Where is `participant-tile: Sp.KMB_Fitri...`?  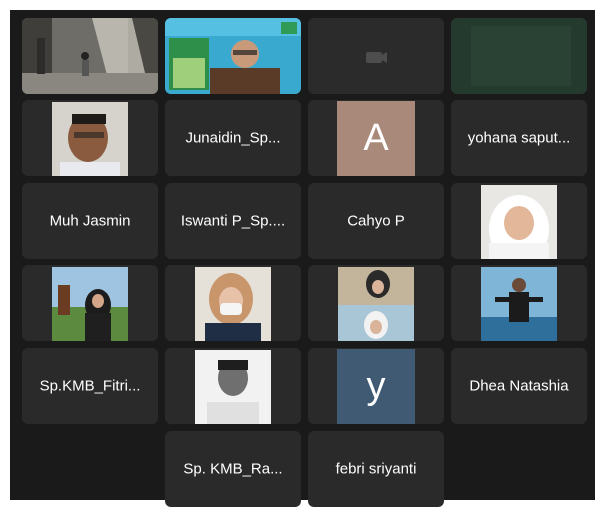
participant-tile: Sp.KMB_Fitri... is located at coordinates (90, 386).